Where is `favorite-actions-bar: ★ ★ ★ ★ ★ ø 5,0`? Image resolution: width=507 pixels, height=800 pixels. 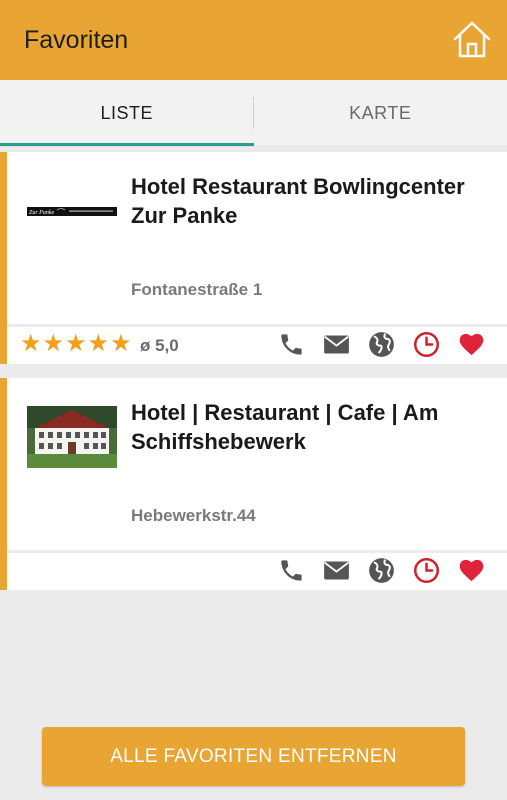 favorite-actions-bar: ★ ★ ★ ★ ★ ø 5,0 is located at coordinates (257, 345).